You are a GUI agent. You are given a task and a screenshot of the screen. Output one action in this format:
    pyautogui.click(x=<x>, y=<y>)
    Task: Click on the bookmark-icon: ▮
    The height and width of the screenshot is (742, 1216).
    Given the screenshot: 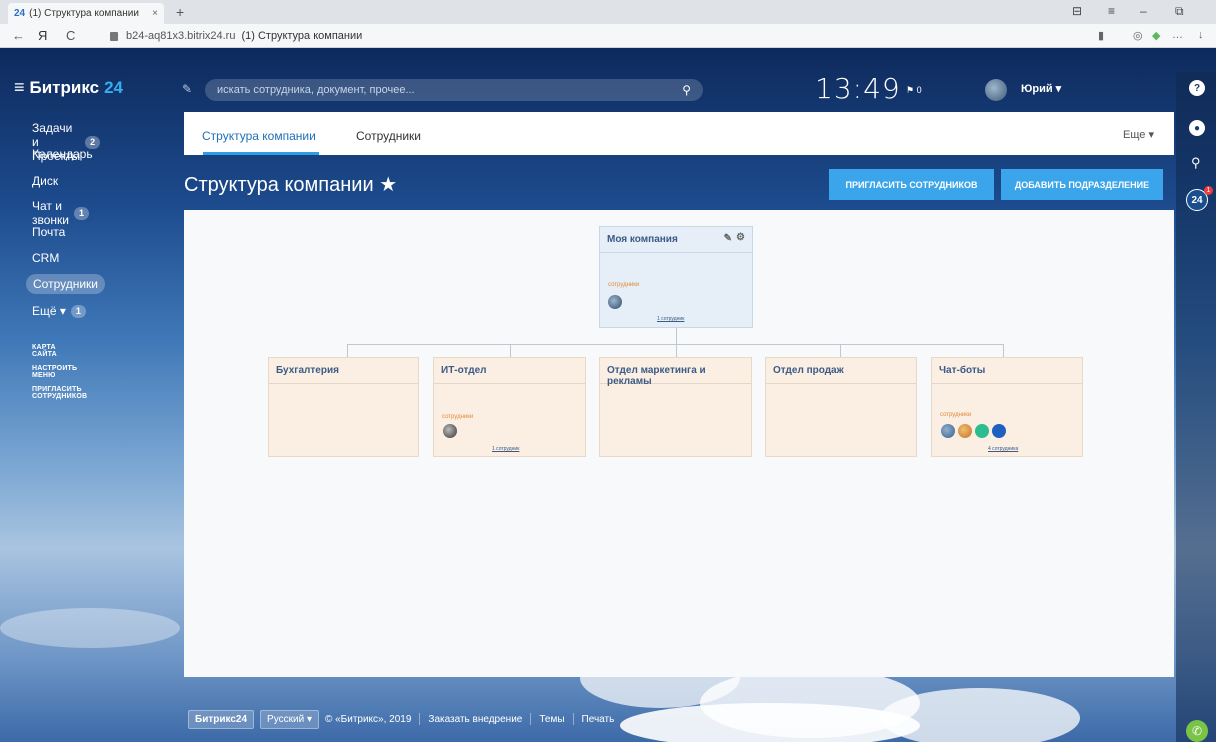 What is the action you would take?
    pyautogui.click(x=1101, y=35)
    